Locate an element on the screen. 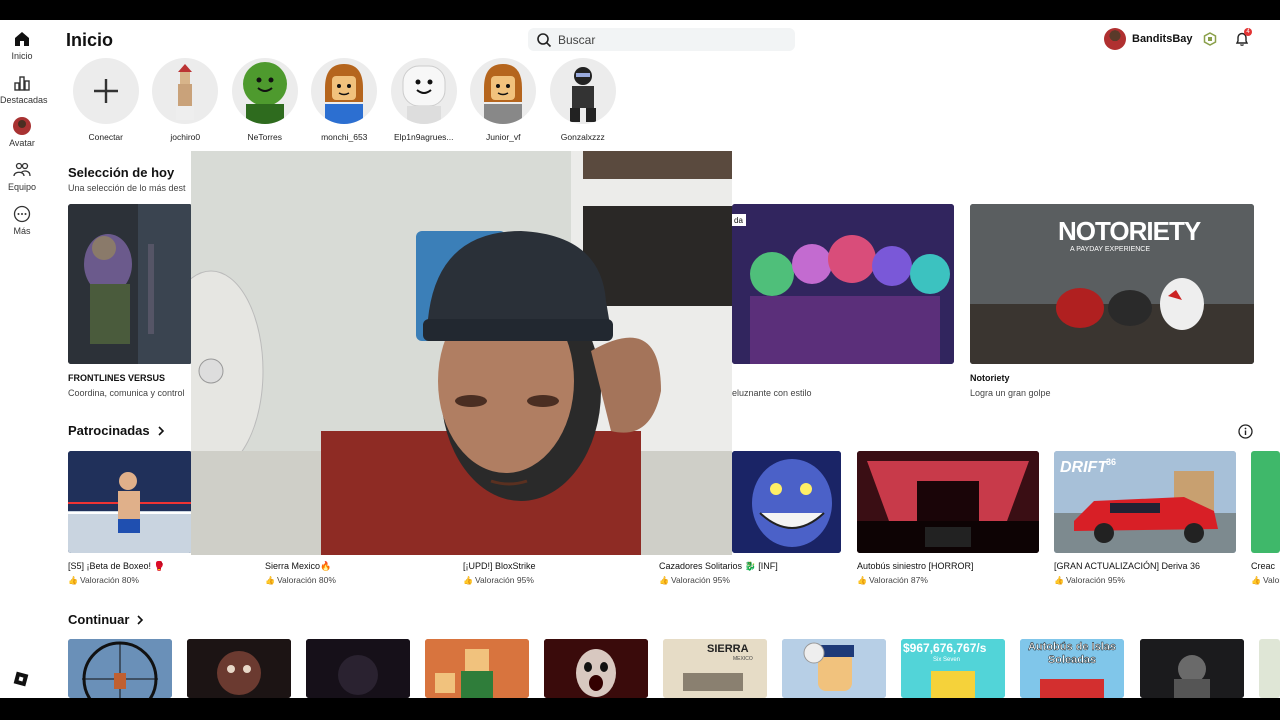 The image size is (1280, 720). sidebar-item-home: Inicio is located at coordinates (22, 45).